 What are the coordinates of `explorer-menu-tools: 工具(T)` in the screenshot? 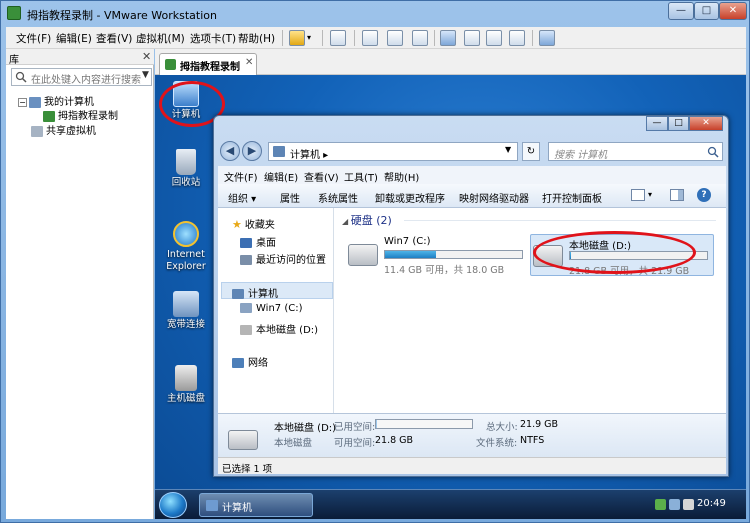 It's located at (361, 176).